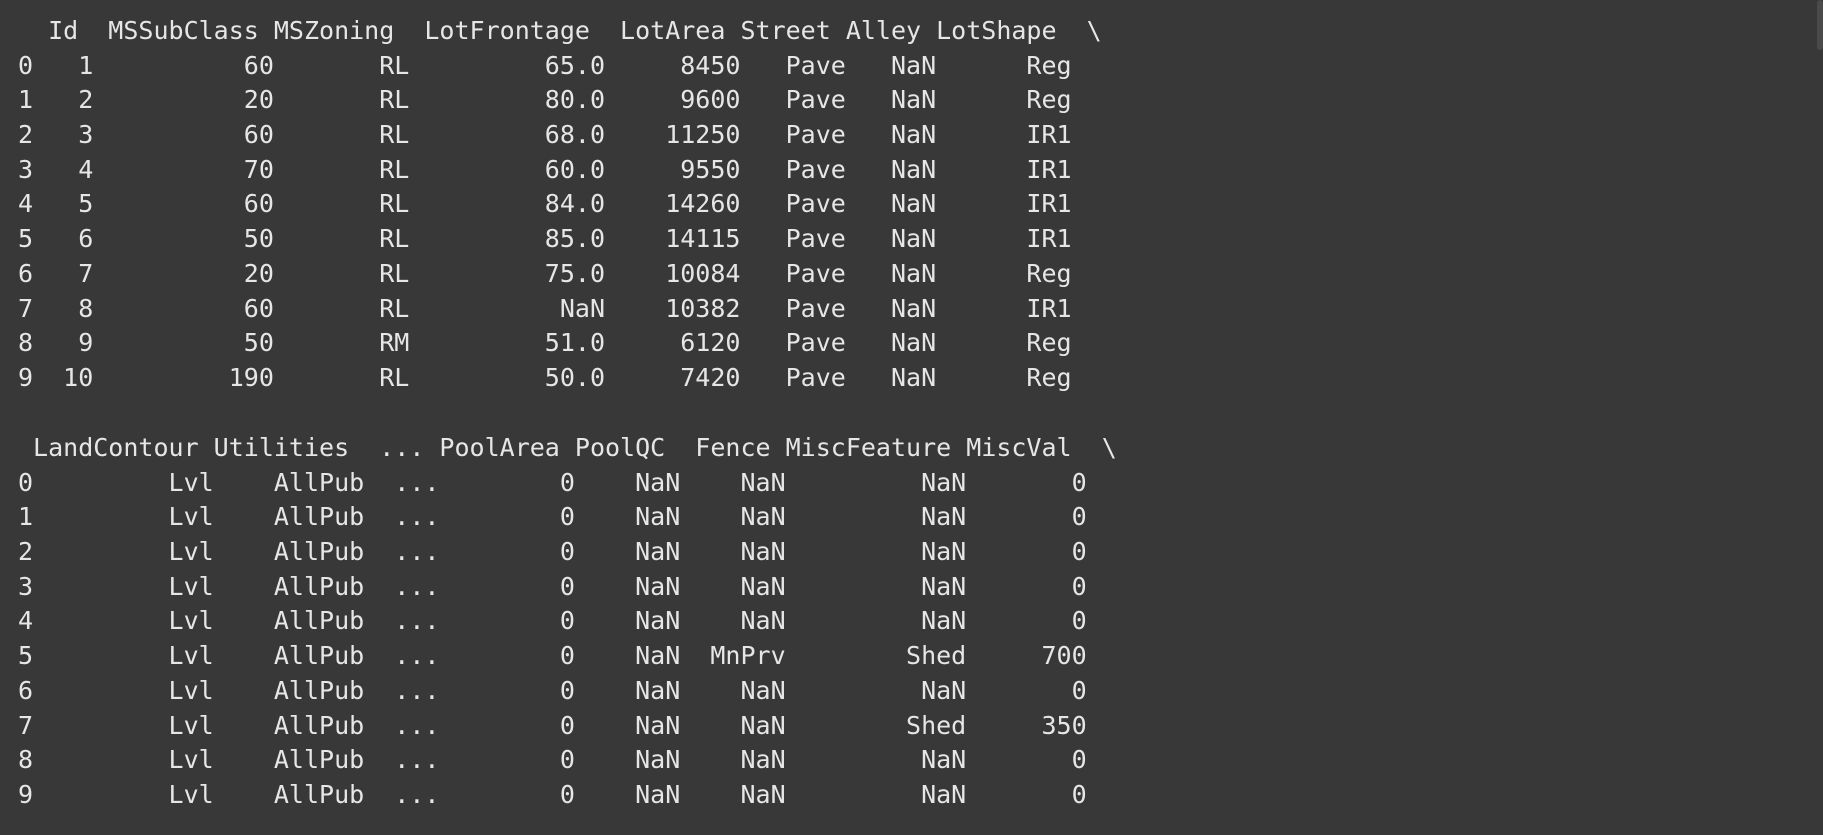 This screenshot has height=835, width=1823. Describe the element at coordinates (545, 239) in the screenshot. I see `dataframe-row: 5 6 50 RL 85.0 14115 Pave NaN IR1` at that location.